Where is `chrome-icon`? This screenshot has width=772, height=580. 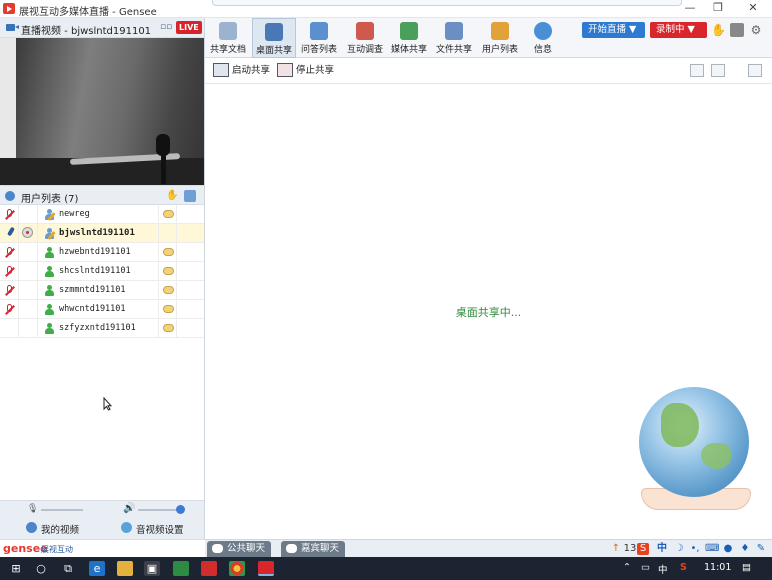 chrome-icon is located at coordinates (237, 568).